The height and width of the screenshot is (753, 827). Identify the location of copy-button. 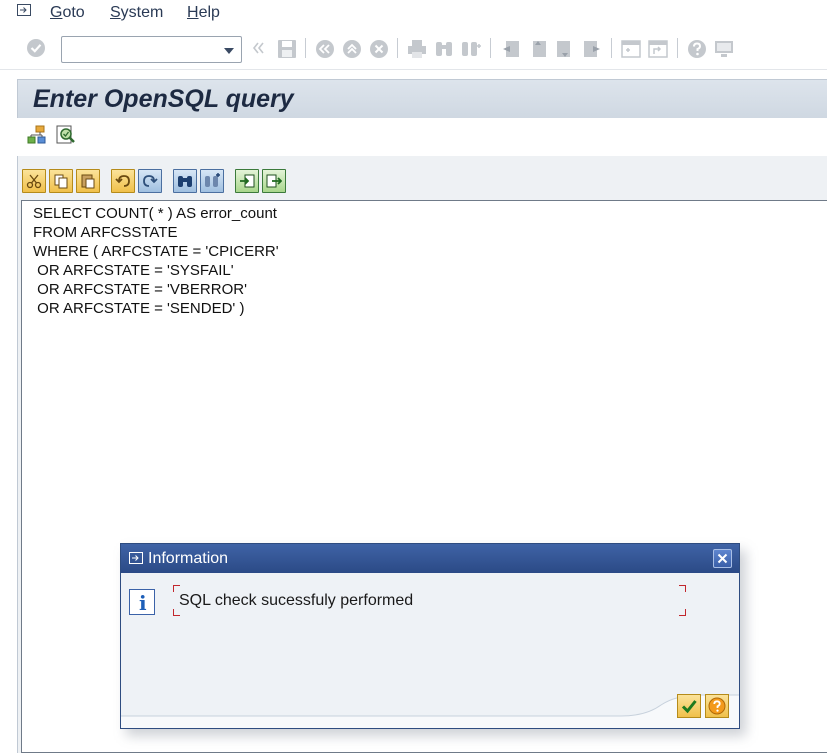
(61, 181).